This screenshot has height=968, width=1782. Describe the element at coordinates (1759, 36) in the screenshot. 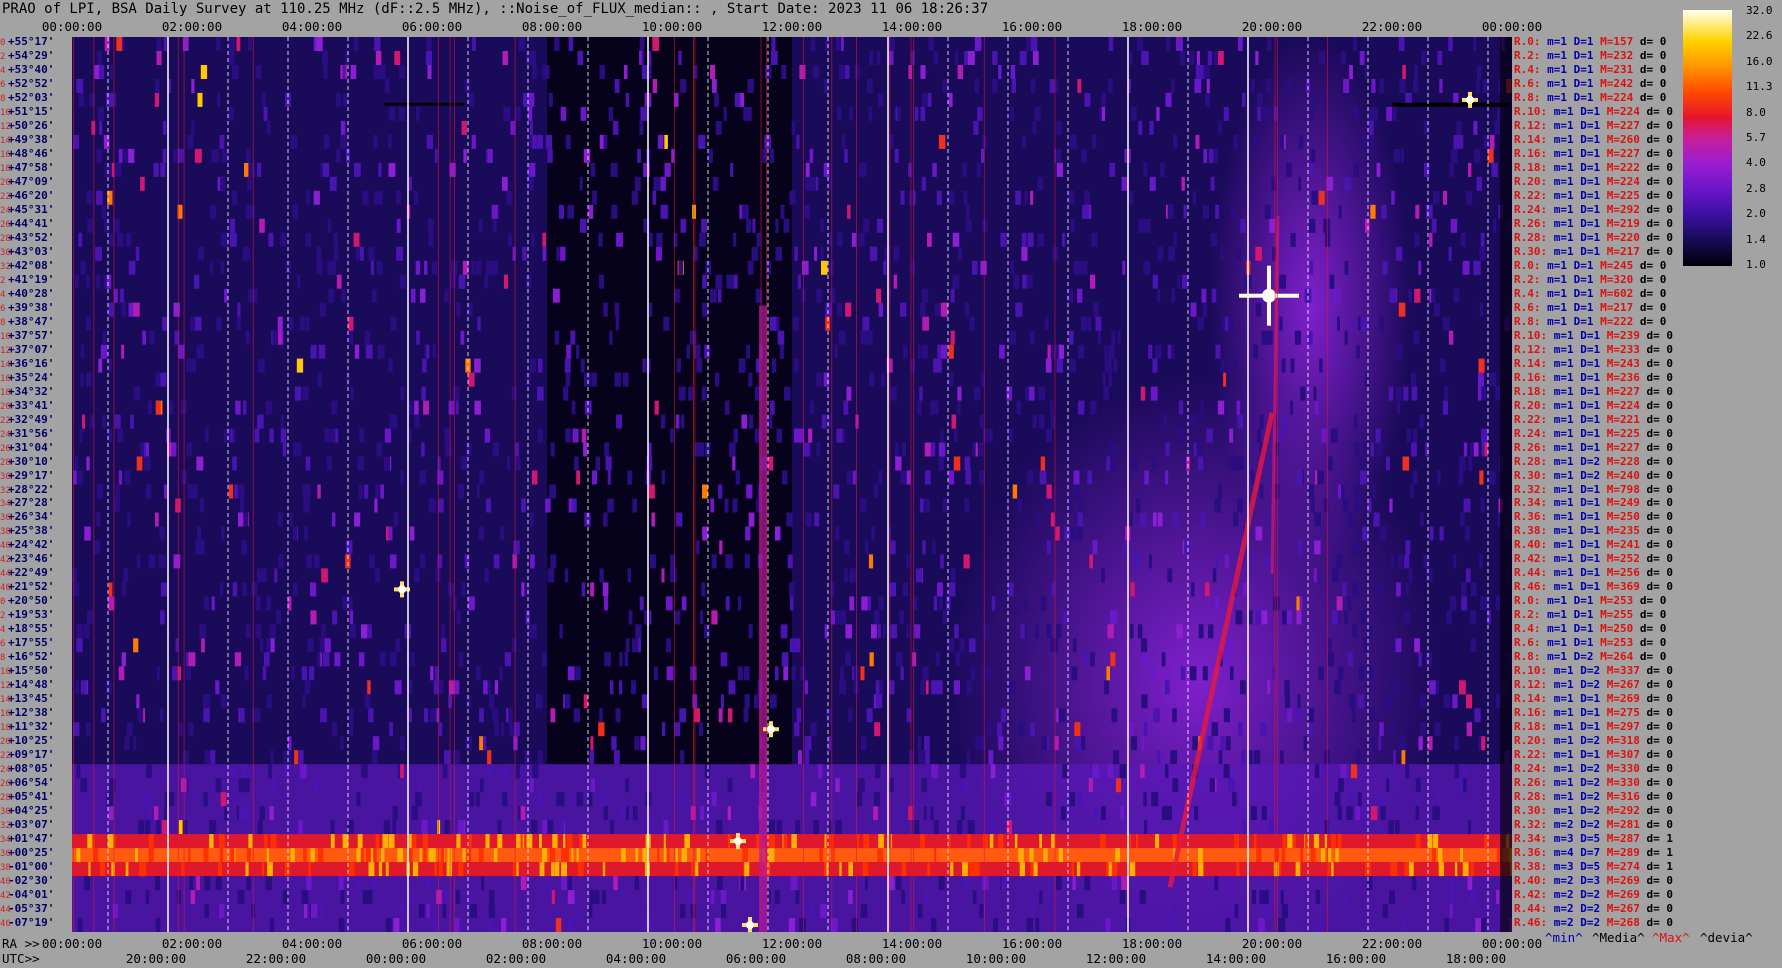

I see `colorbar-label-1: 22.6` at that location.